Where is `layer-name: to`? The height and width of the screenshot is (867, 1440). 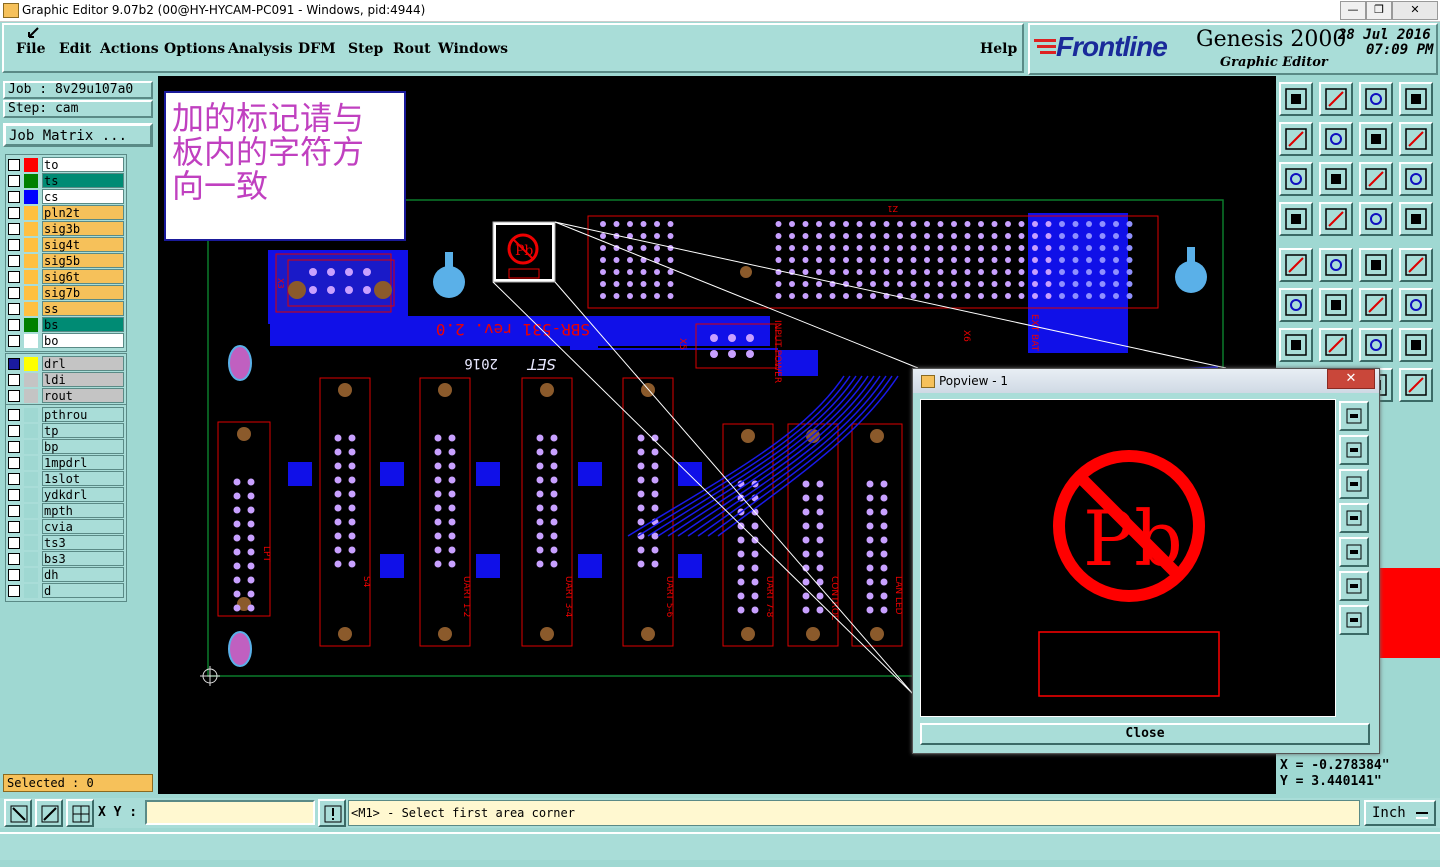
layer-name: to is located at coordinates (83, 164).